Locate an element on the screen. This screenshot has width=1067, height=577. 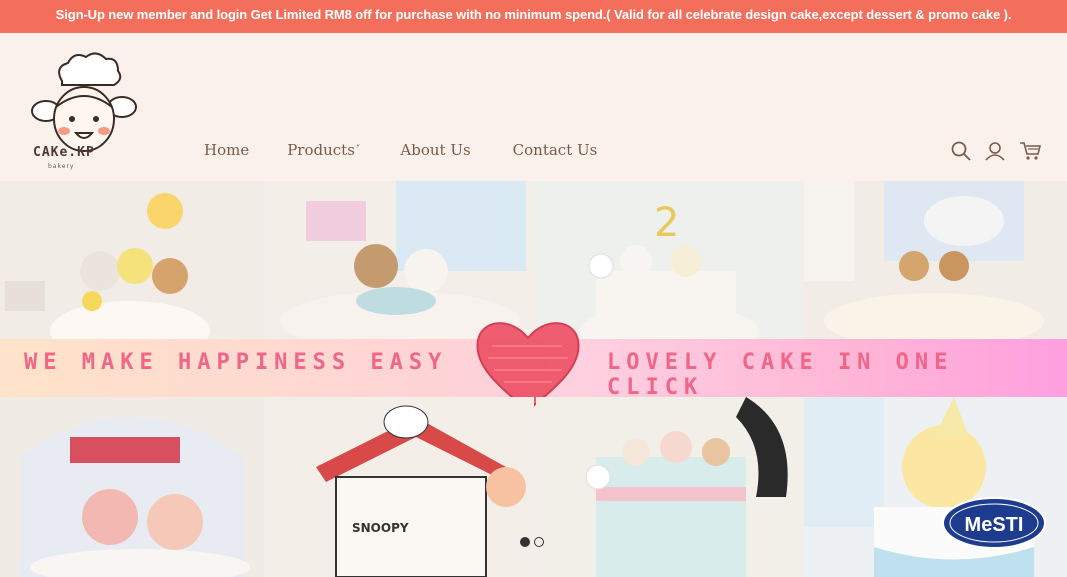
nav-home: Home is located at coordinates (226, 150).